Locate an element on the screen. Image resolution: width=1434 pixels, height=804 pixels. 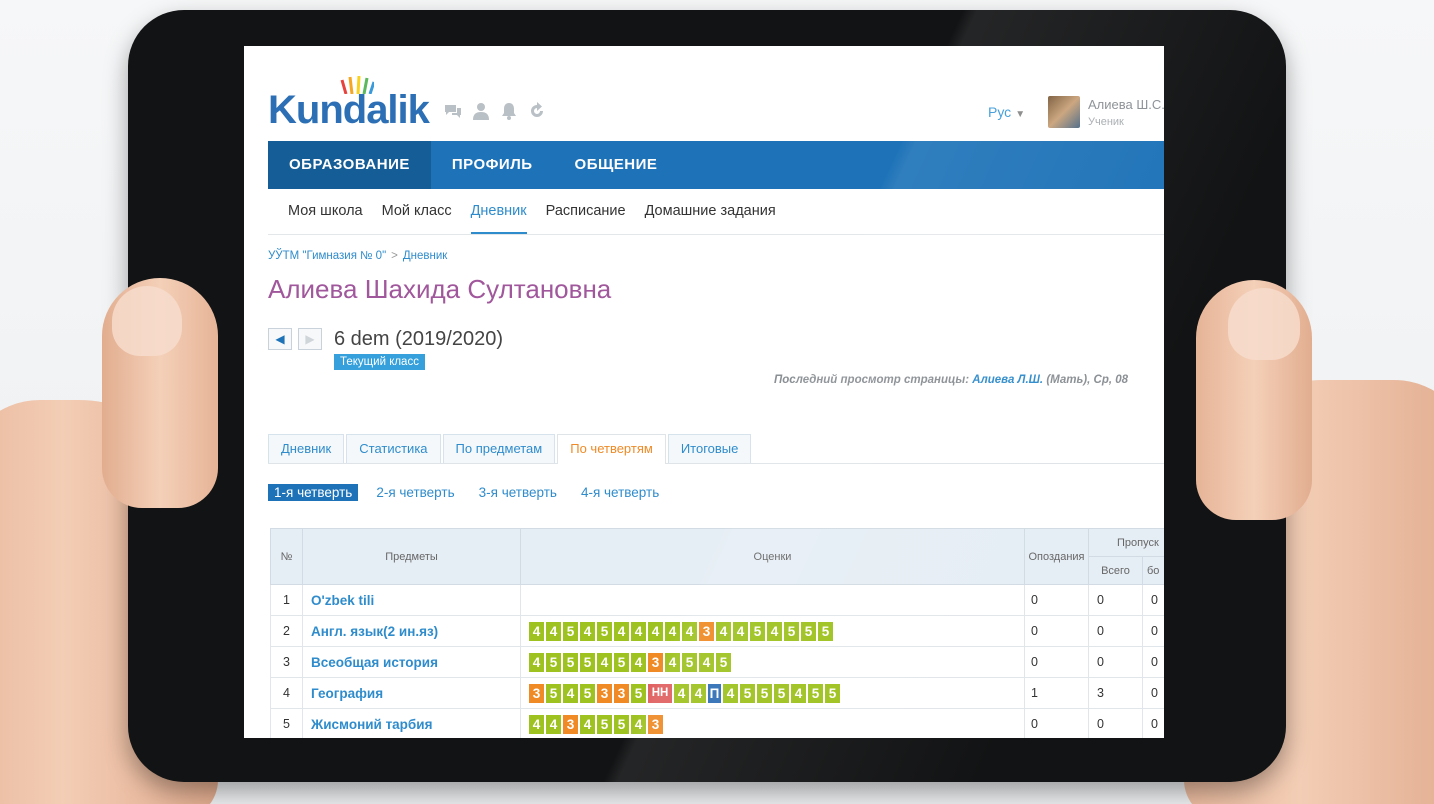
quarter-2: 2-я четверть is located at coordinates (415, 492).